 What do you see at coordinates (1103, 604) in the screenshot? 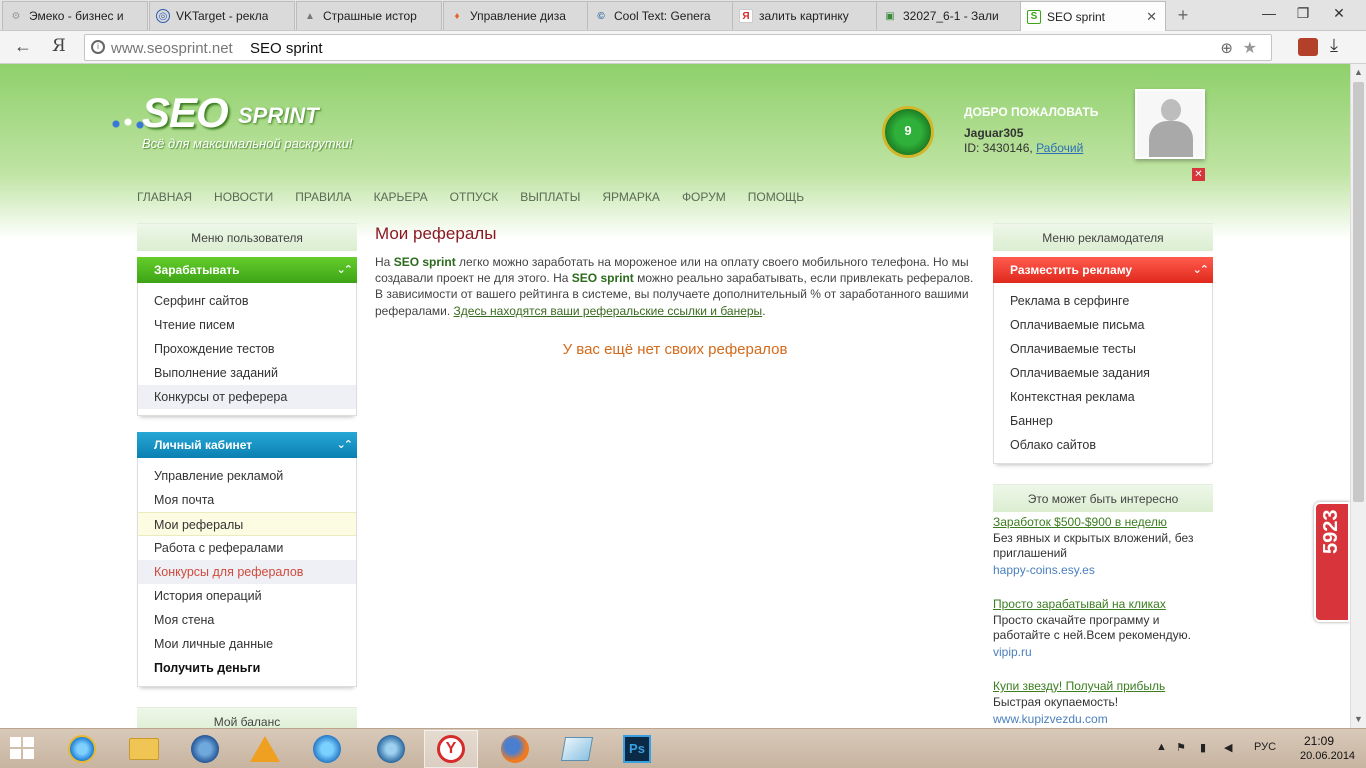
I see `ad-title-link: Просто зарабатывай на кликах` at bounding box center [1103, 604].